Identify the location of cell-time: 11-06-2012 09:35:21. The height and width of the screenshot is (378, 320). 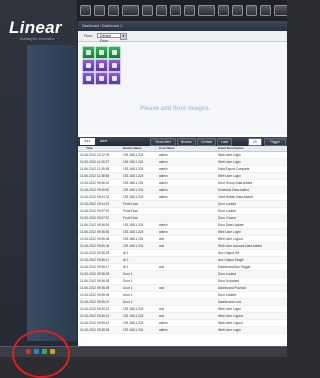
(95, 316).